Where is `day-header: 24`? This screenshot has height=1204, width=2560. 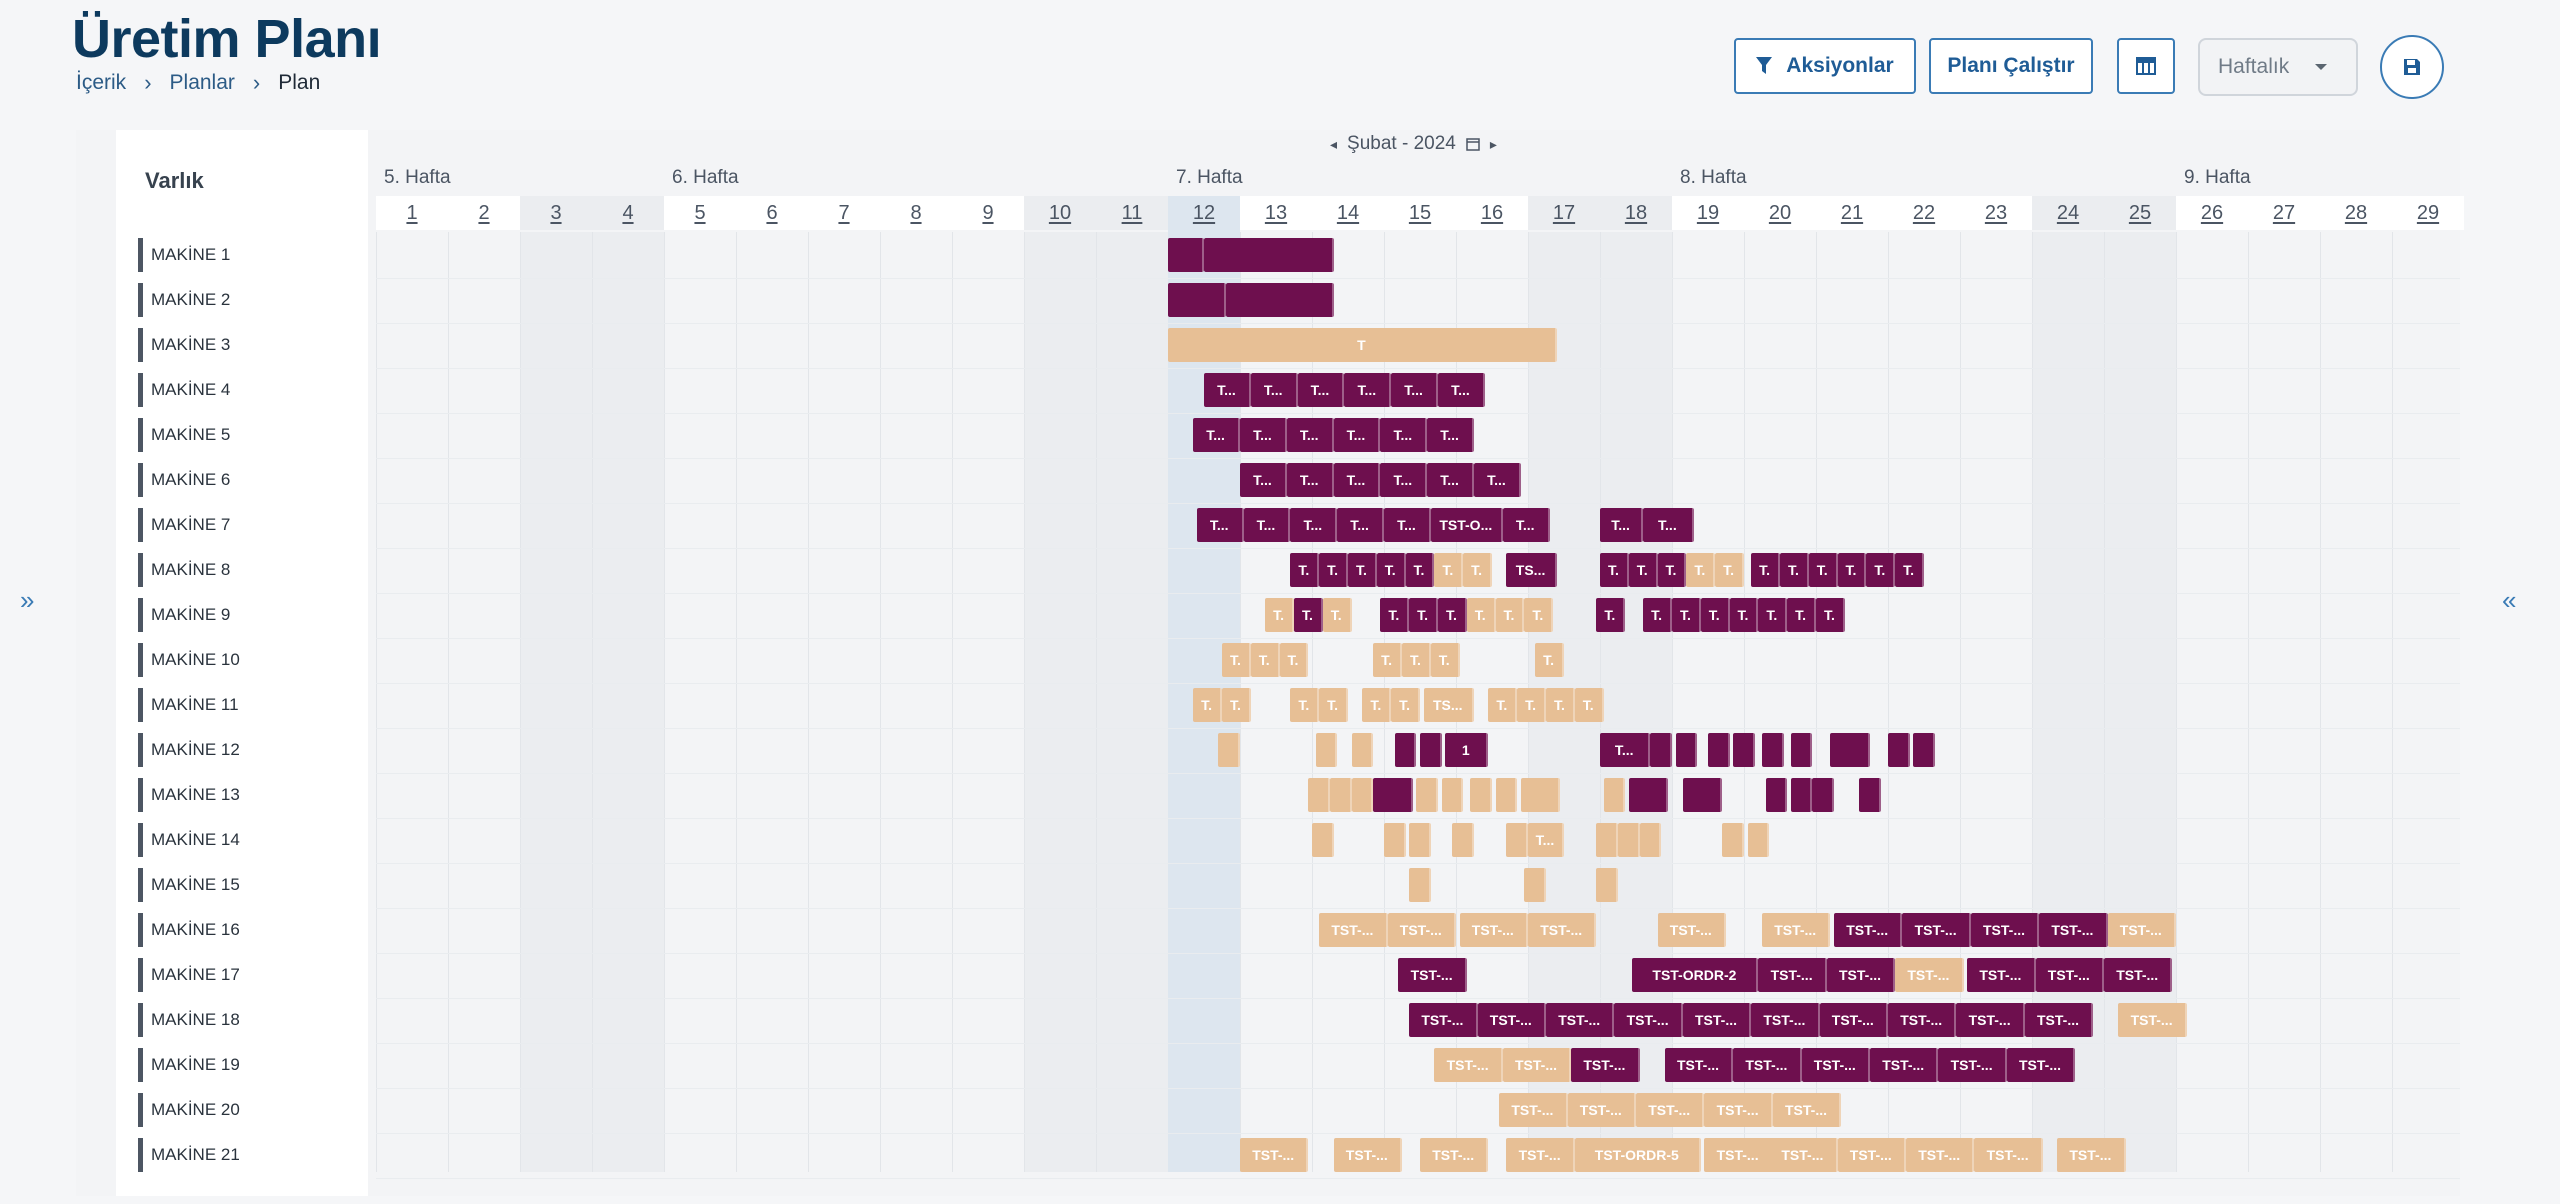
day-header: 24 is located at coordinates (2068, 213).